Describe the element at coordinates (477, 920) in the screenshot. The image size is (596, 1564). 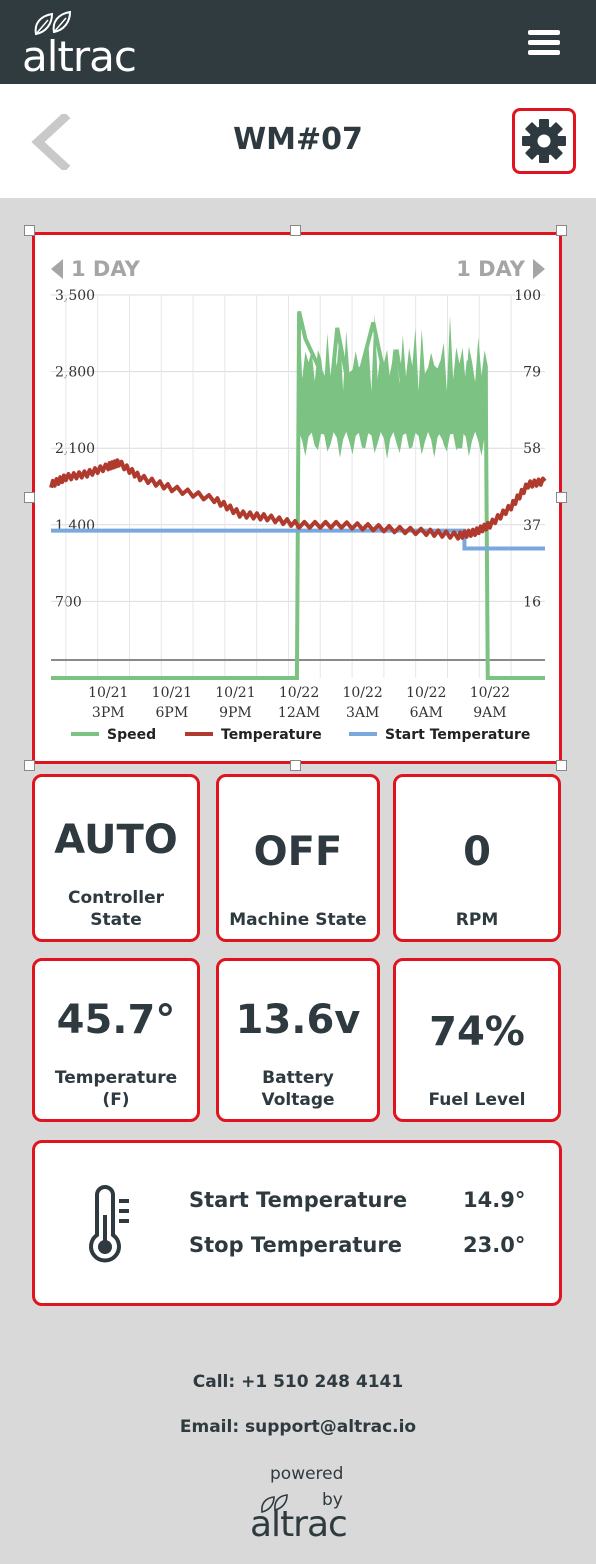
I see `rpm-label: RPM` at that location.